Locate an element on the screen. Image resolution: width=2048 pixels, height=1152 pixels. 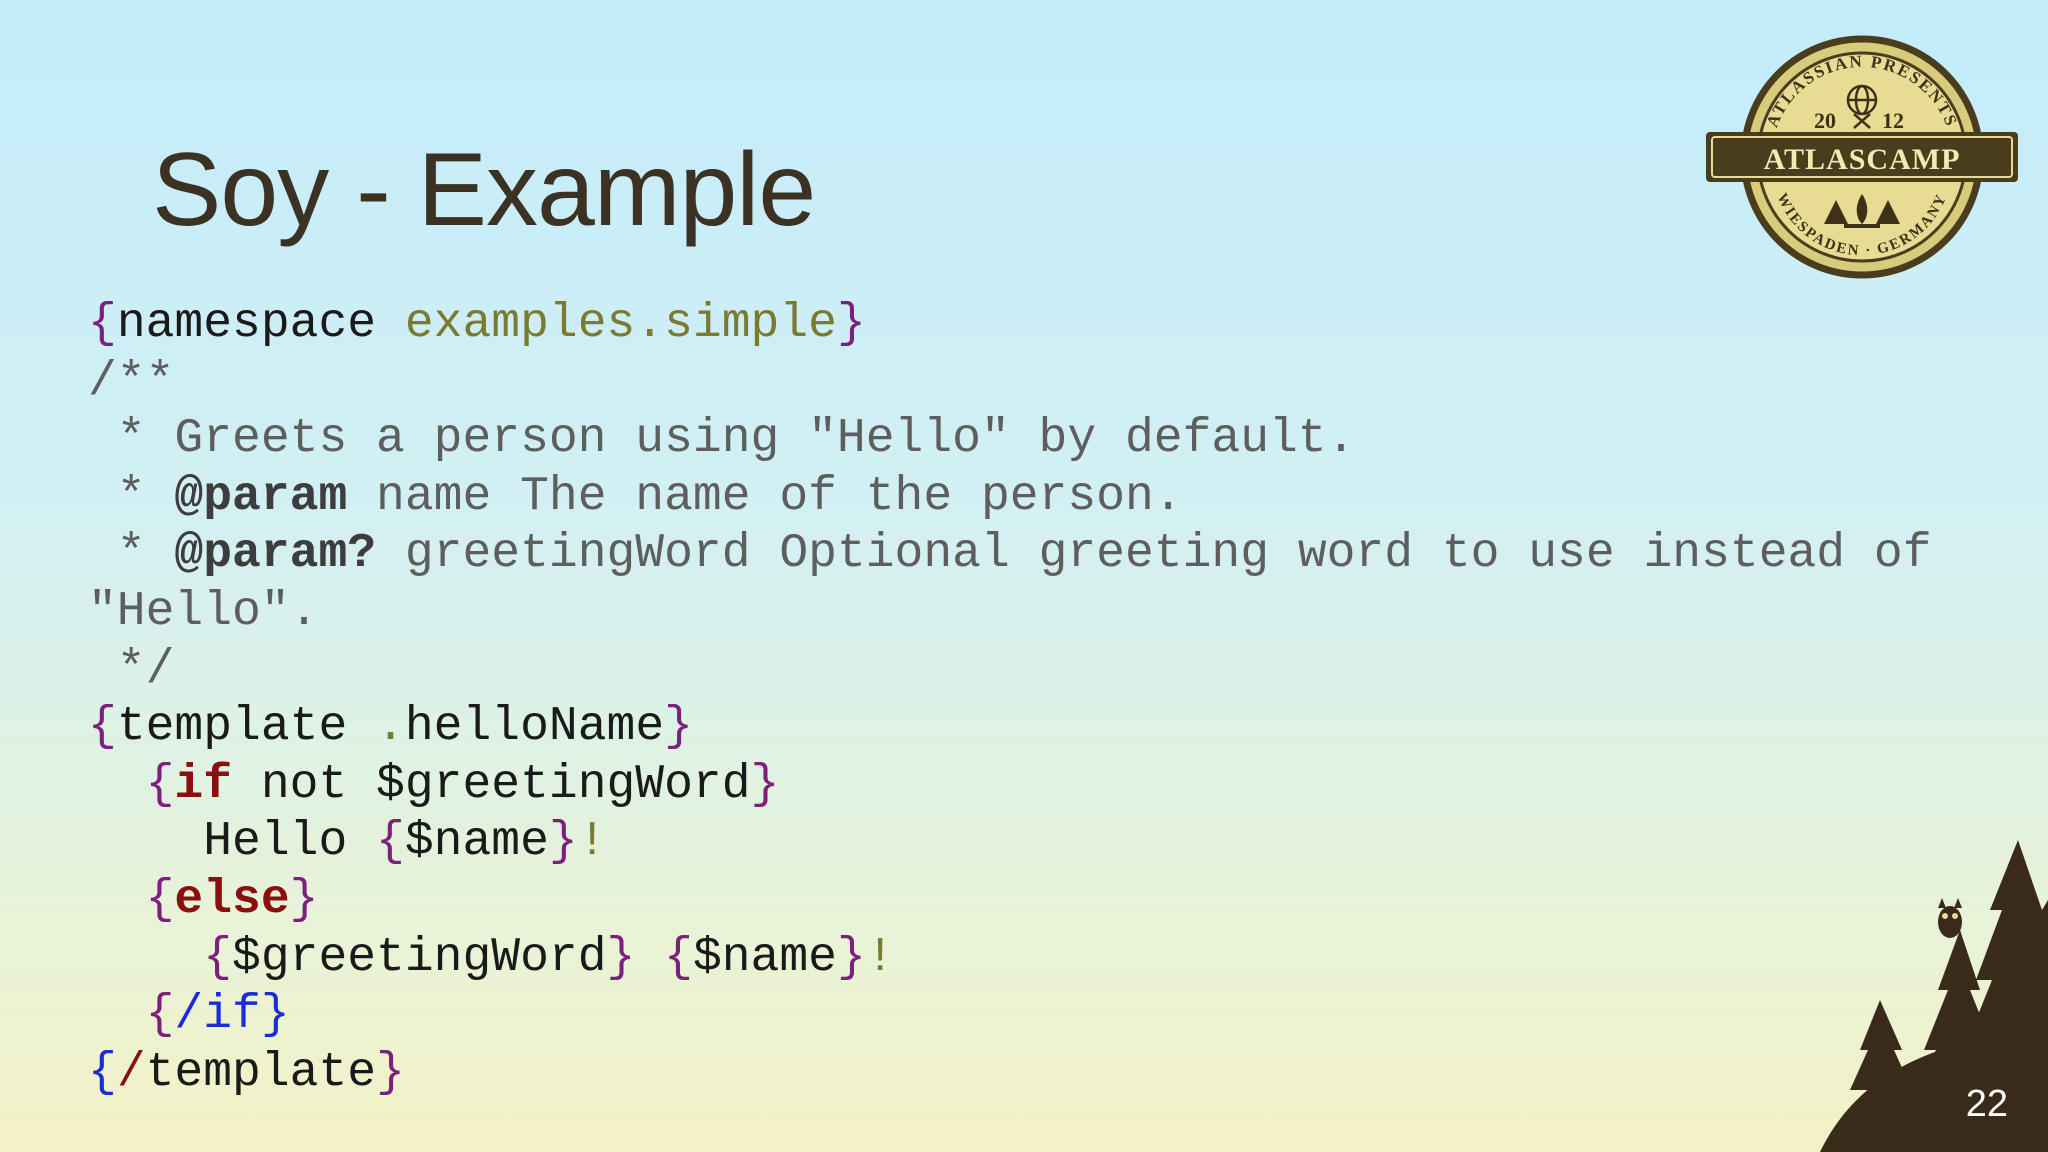
owl-icon is located at coordinates (1950, 918).